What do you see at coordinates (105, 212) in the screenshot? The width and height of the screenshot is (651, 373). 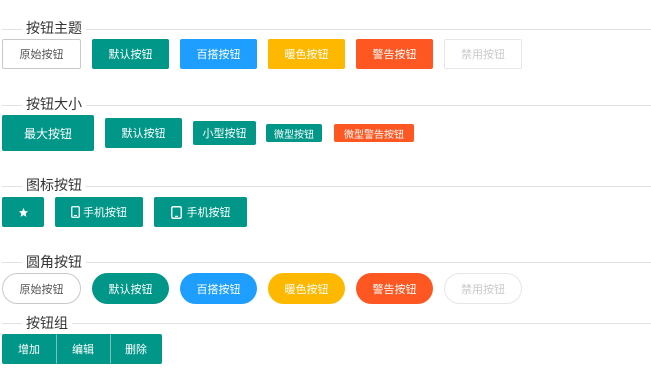 I see `phone-button-1-label: 手机按钮` at bounding box center [105, 212].